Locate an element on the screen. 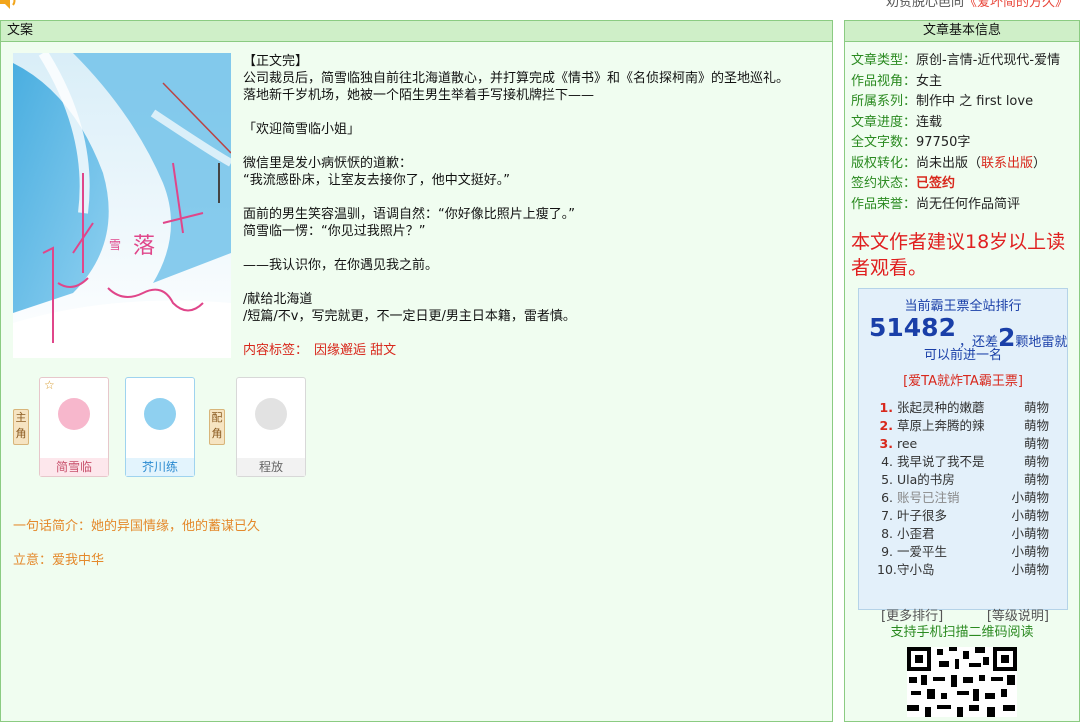 Image resolution: width=1080 pixels, height=722 pixels. character-card-jianxuelin: ☆ 简雪临 is located at coordinates (74, 427).